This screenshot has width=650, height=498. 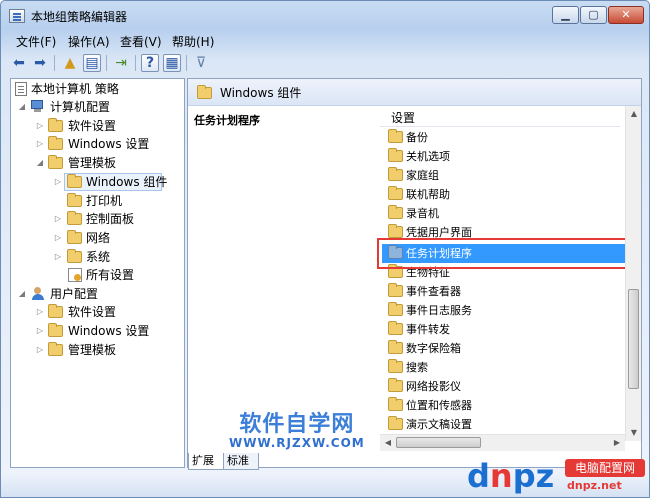 What do you see at coordinates (193, 41) in the screenshot?
I see `menu-help: 帮助(H)` at bounding box center [193, 41].